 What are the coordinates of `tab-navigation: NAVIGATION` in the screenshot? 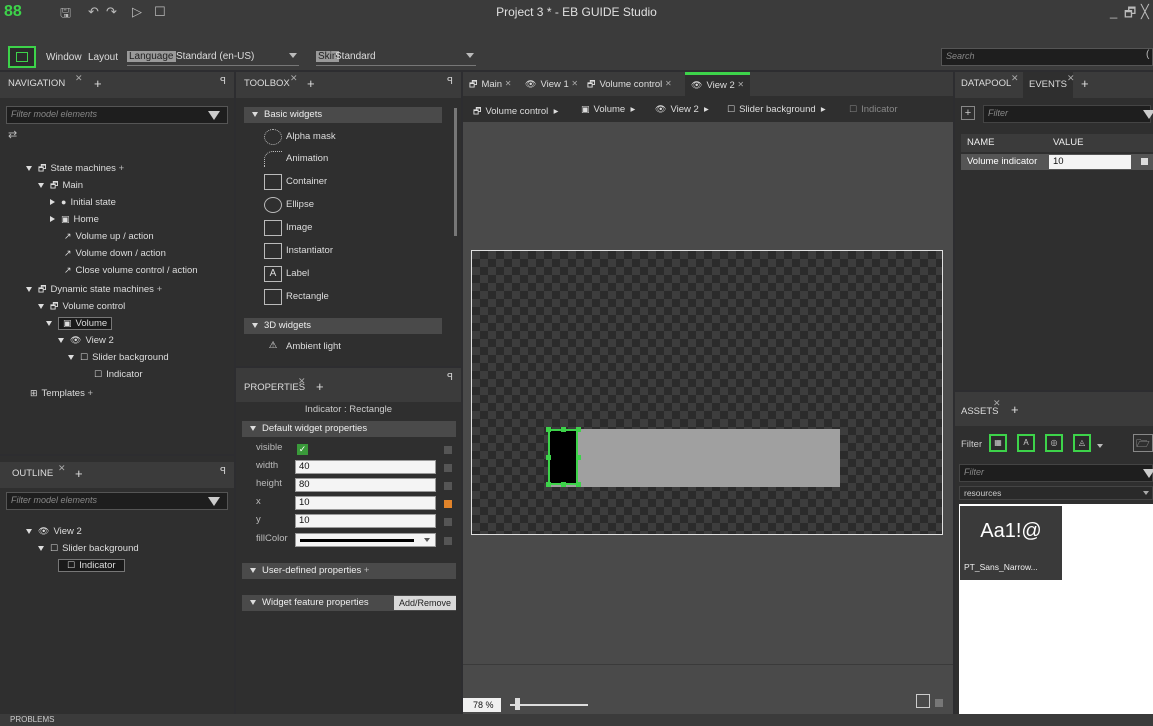 It's located at (36, 83).